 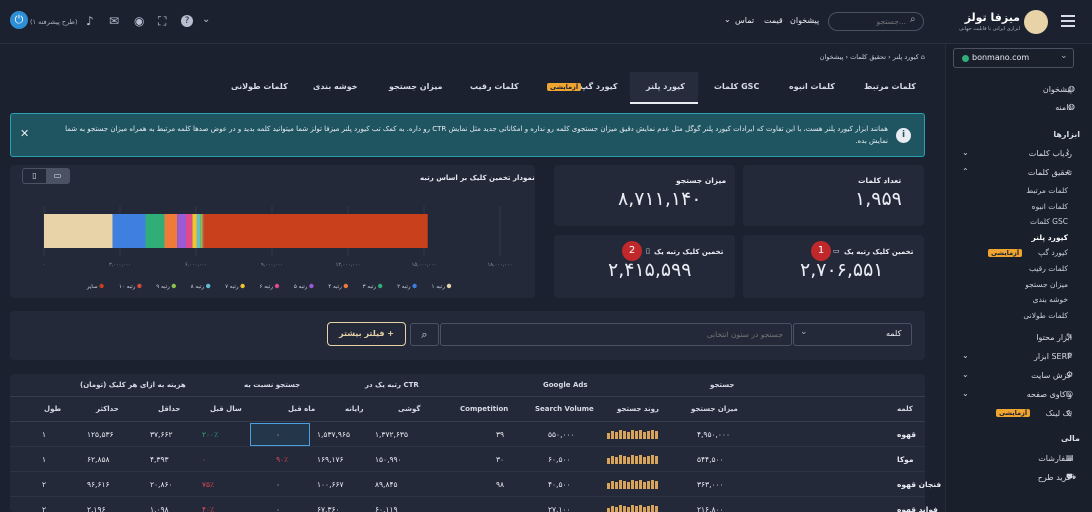 What do you see at coordinates (127, 287) in the screenshot?
I see `chart-legend-label: رتبه ۱۰` at bounding box center [127, 287].